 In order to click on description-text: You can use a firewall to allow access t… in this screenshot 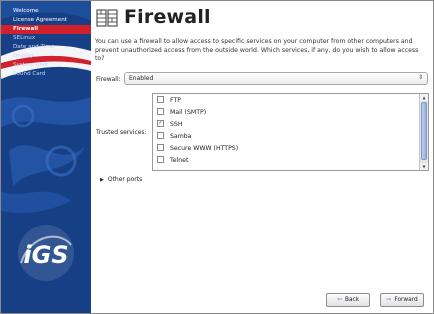, I will do `click(257, 50)`.